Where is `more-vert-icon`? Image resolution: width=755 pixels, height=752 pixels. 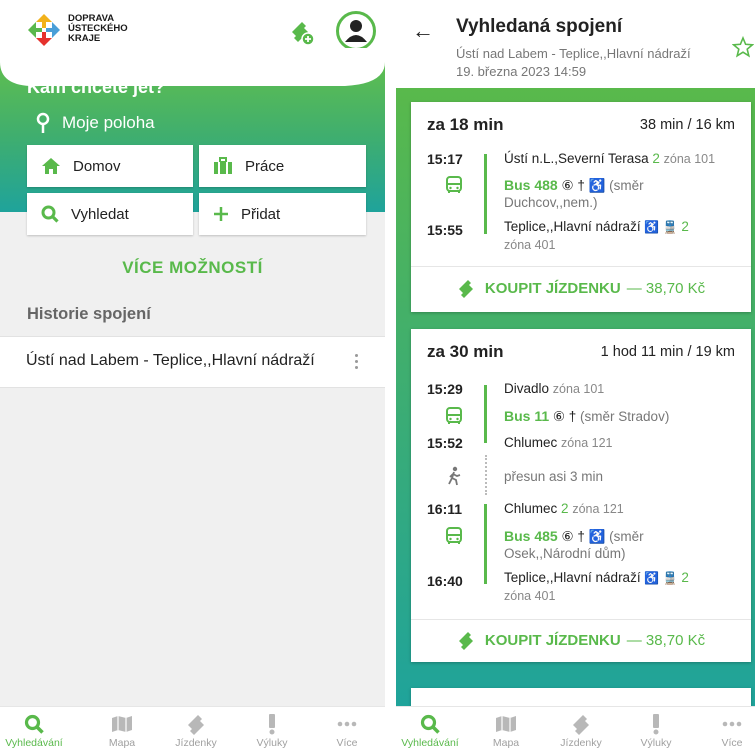 more-vert-icon is located at coordinates (357, 363).